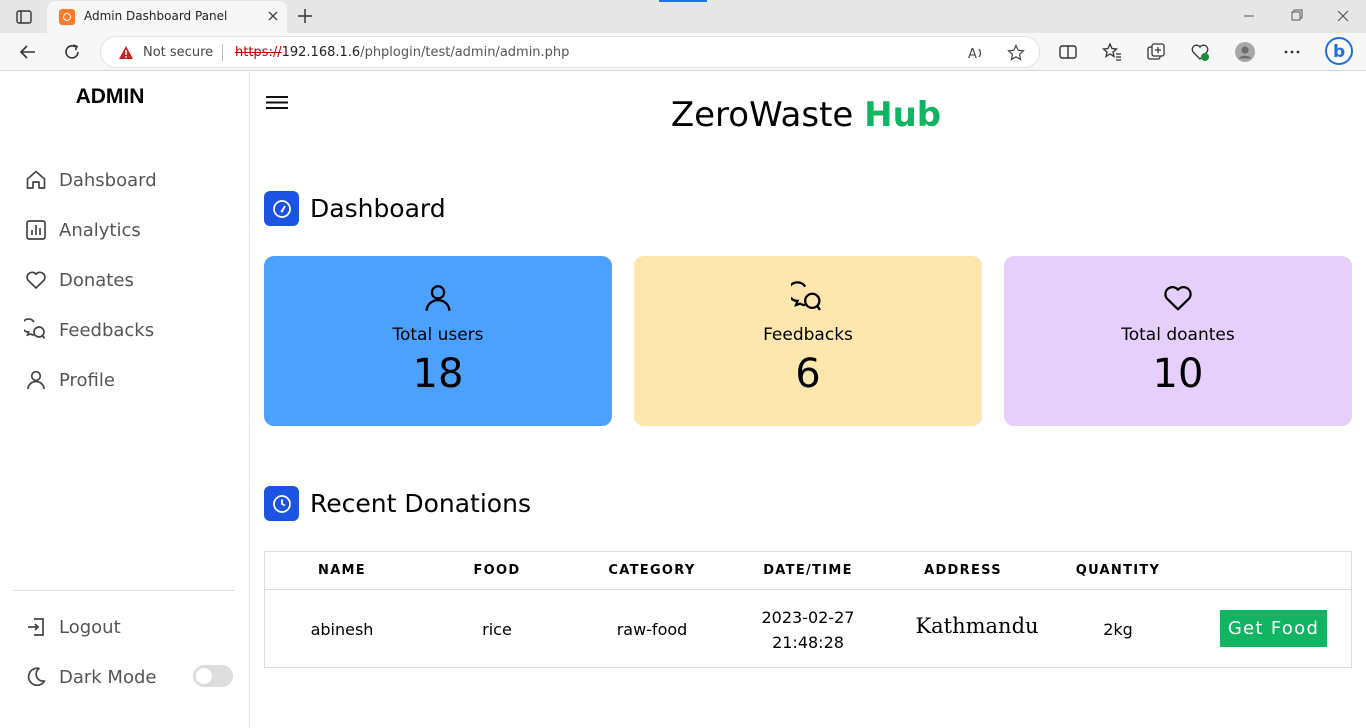  I want to click on sidebar-item-label: Profile, so click(87, 380).